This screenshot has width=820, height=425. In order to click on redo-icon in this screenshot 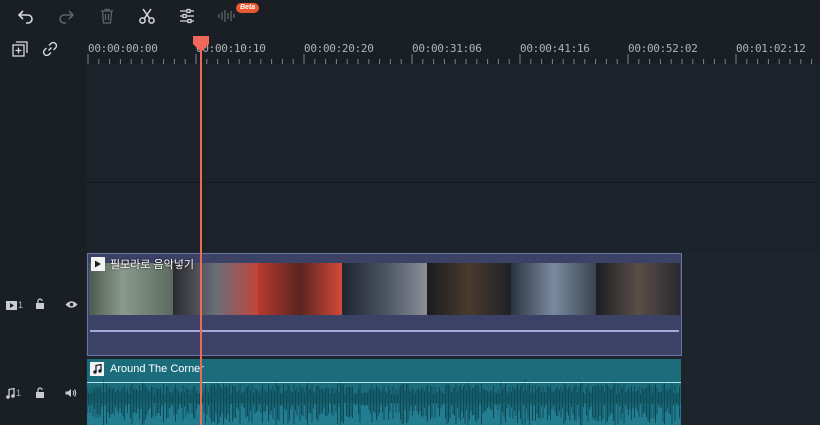, I will do `click(67, 17)`.